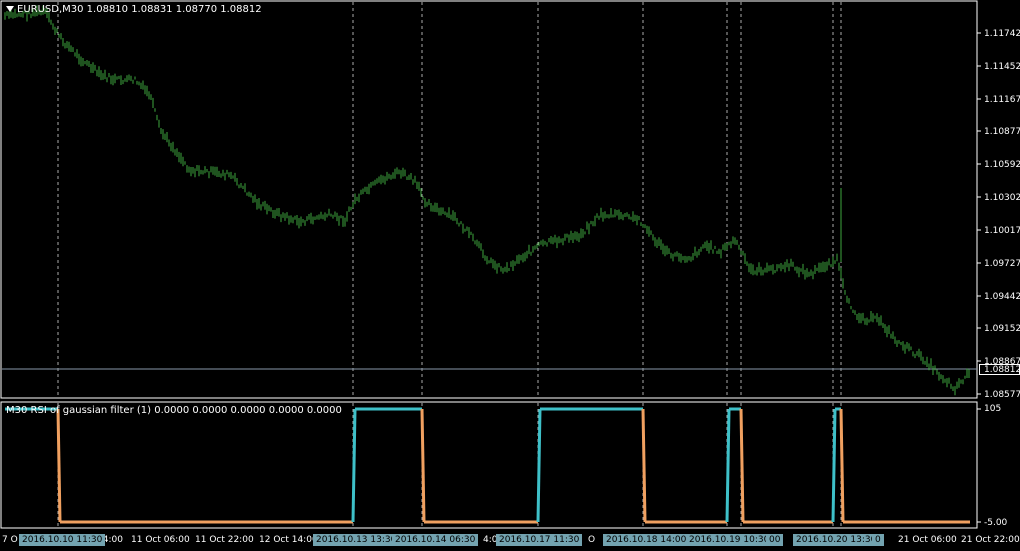  What do you see at coordinates (1002, 231) in the screenshot?
I see `price-label: 1.10017` at bounding box center [1002, 231].